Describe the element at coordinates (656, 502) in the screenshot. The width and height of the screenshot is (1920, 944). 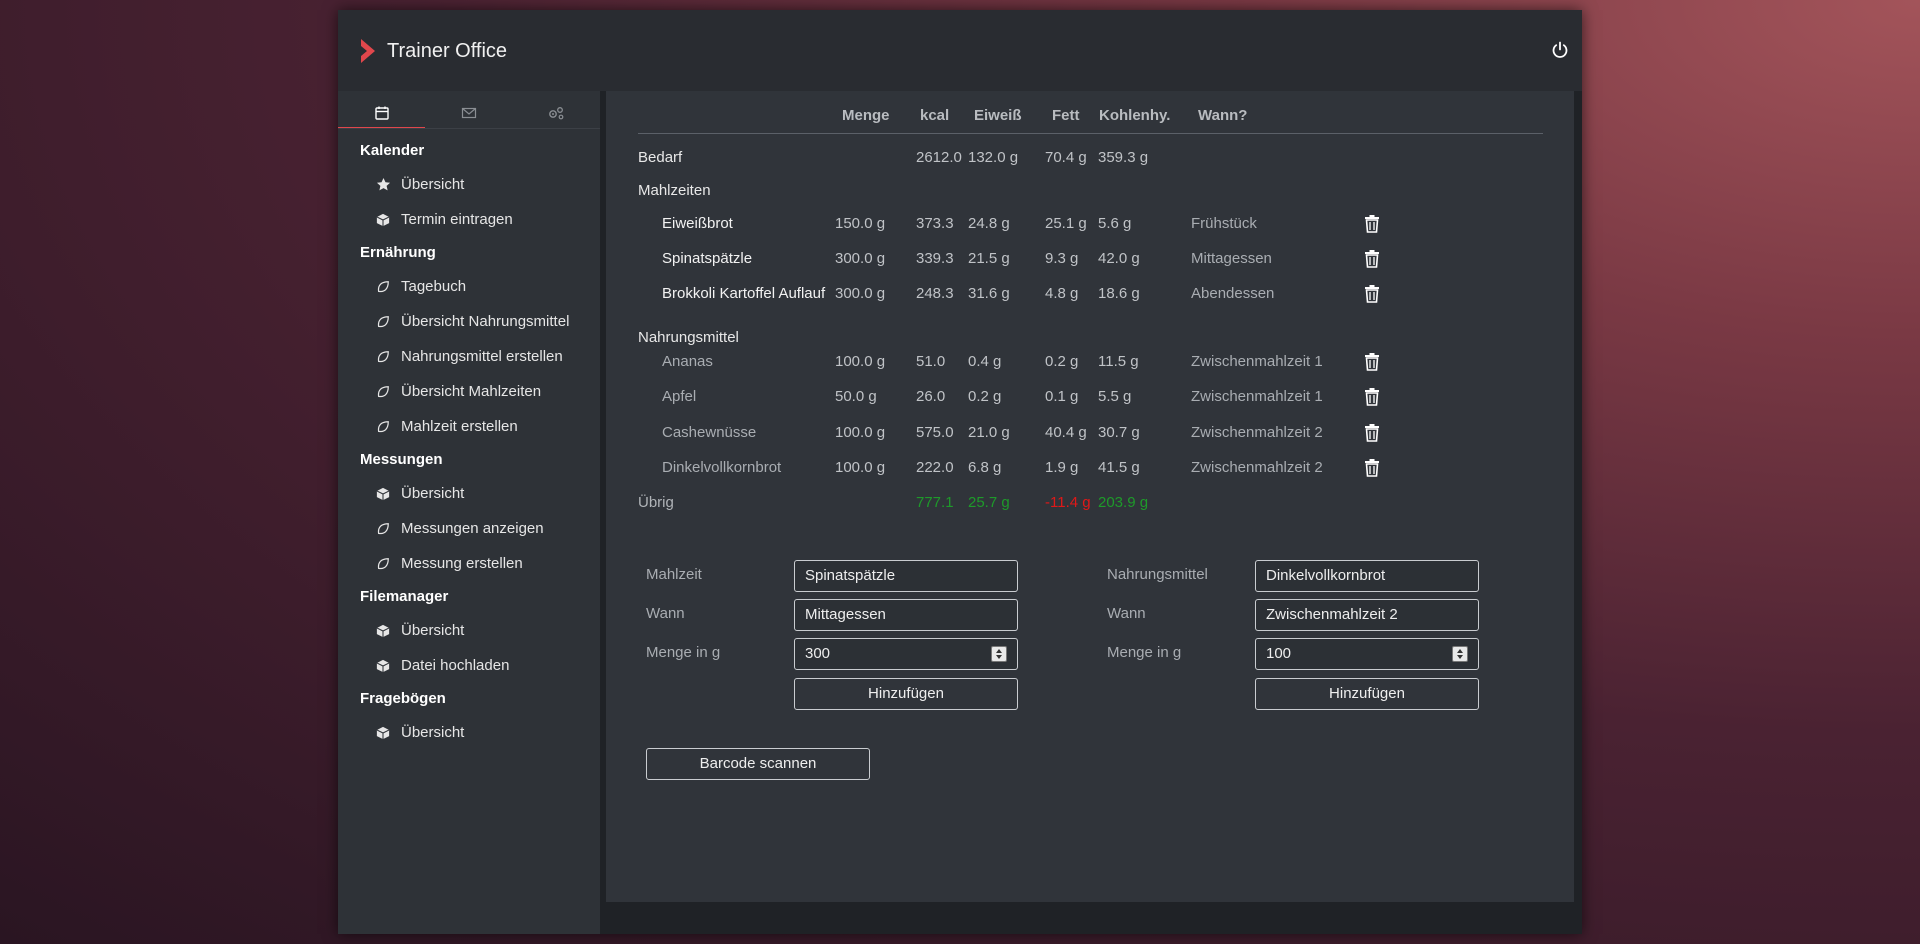
I see `uebrig-label: Übrig` at that location.